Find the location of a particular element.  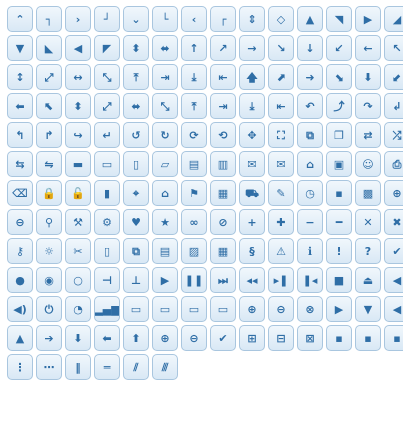

document-button: ▯ is located at coordinates (136, 164).